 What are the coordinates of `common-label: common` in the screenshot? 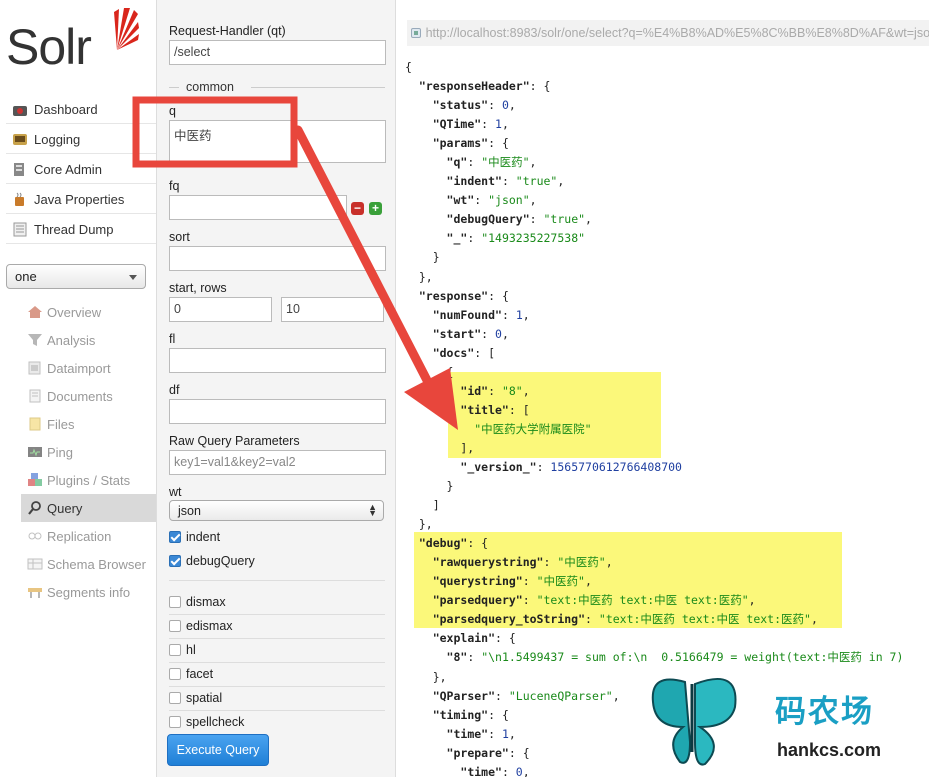 It's located at (210, 87).